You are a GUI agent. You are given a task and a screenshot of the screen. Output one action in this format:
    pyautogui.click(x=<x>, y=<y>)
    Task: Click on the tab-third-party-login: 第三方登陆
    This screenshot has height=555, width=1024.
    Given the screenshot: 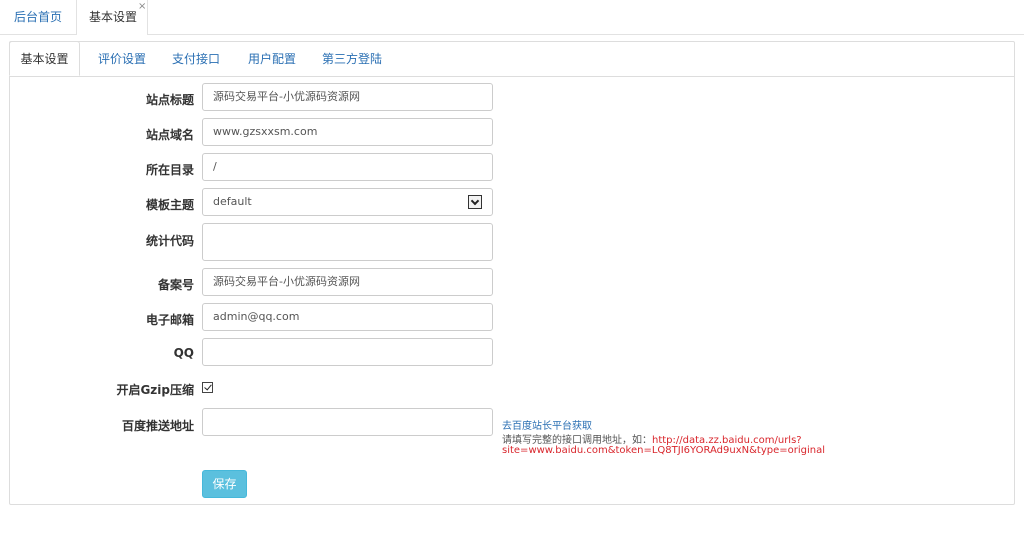 What is the action you would take?
    pyautogui.click(x=352, y=59)
    